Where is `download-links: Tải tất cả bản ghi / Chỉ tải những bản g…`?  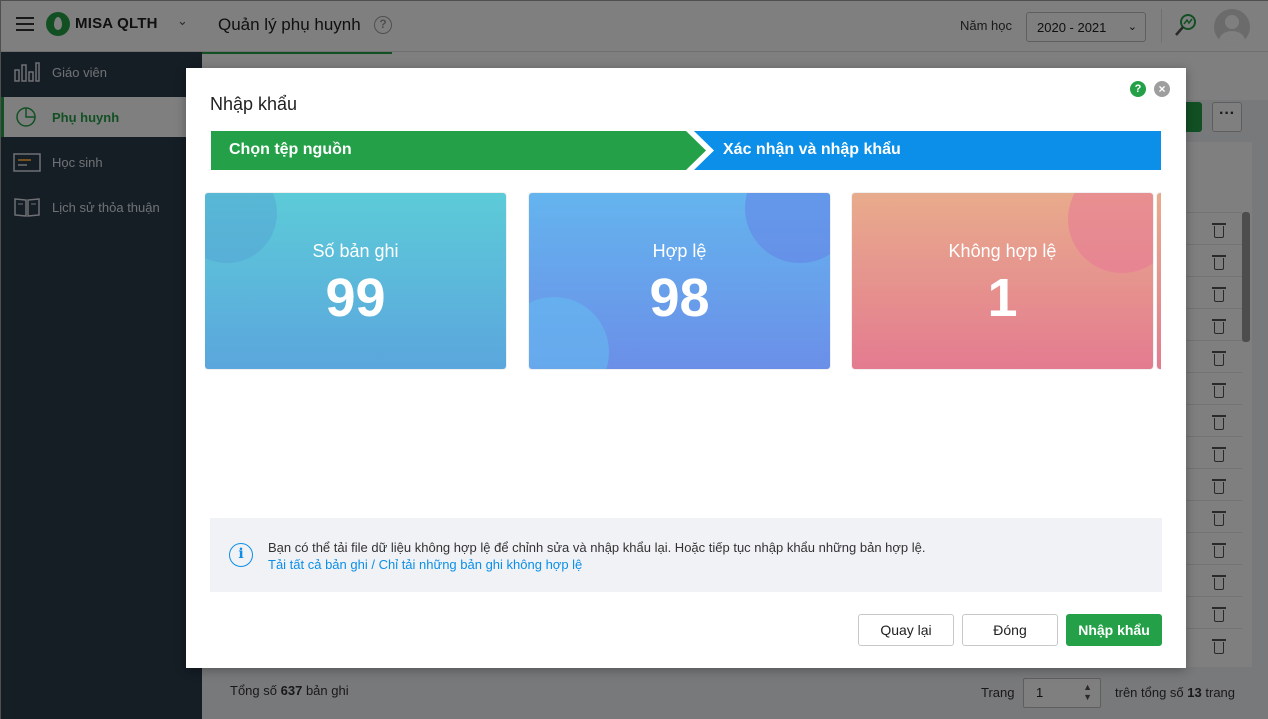
download-links: Tải tất cả bản ghi / Chỉ tải những bản g… is located at coordinates (425, 564).